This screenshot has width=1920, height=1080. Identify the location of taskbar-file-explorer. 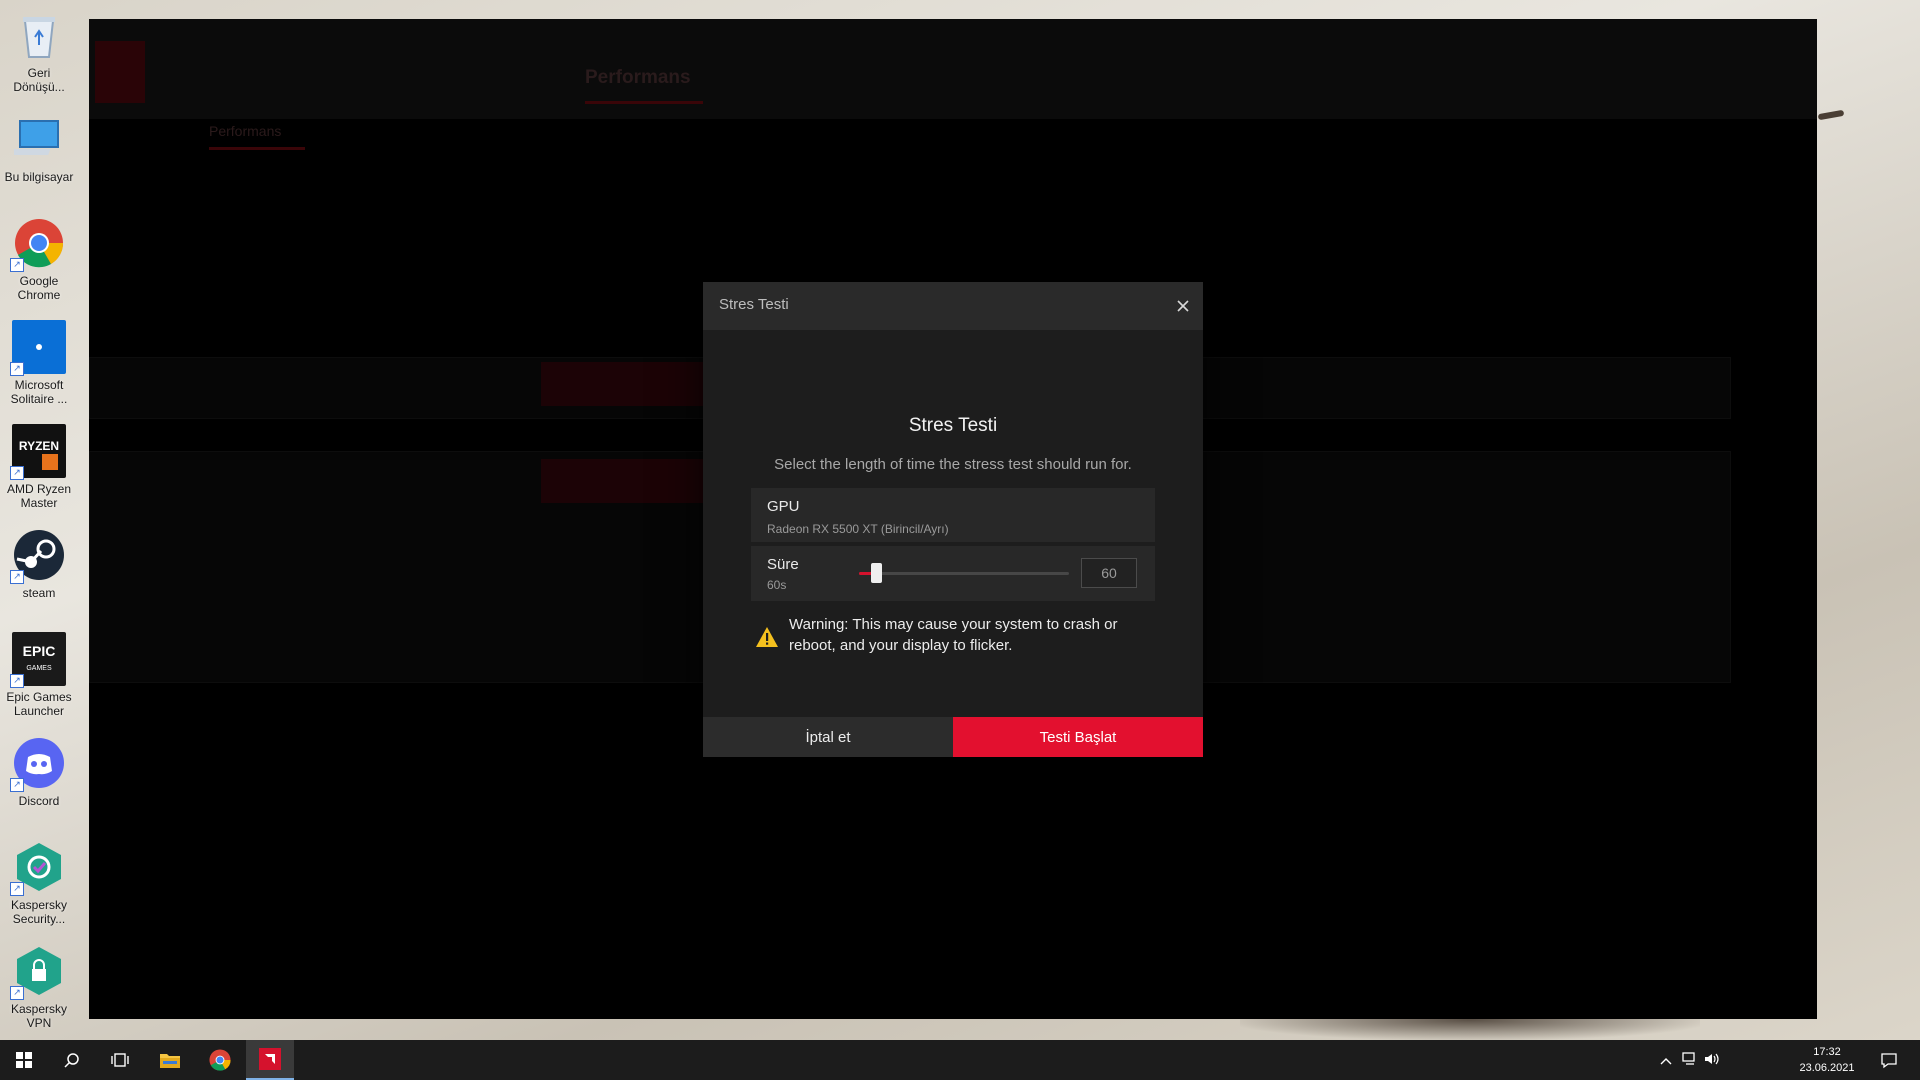
(170, 1060).